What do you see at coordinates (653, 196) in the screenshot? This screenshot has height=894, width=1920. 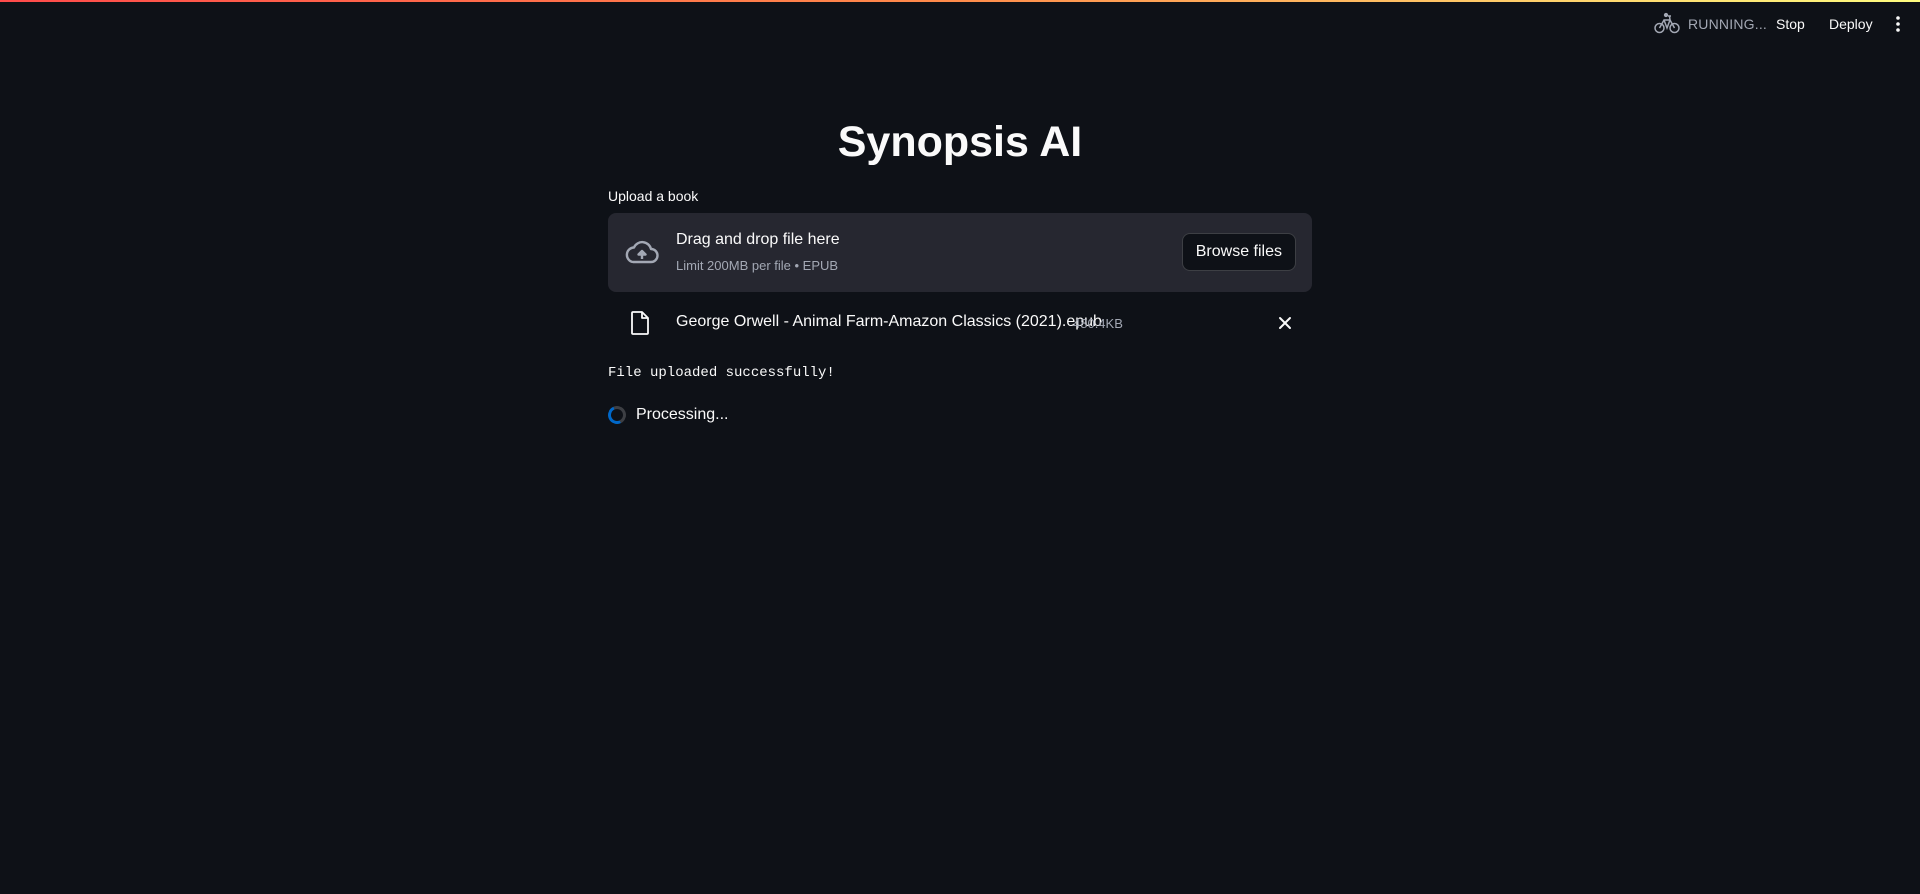 I see `file-uploader-label: Upload a book` at bounding box center [653, 196].